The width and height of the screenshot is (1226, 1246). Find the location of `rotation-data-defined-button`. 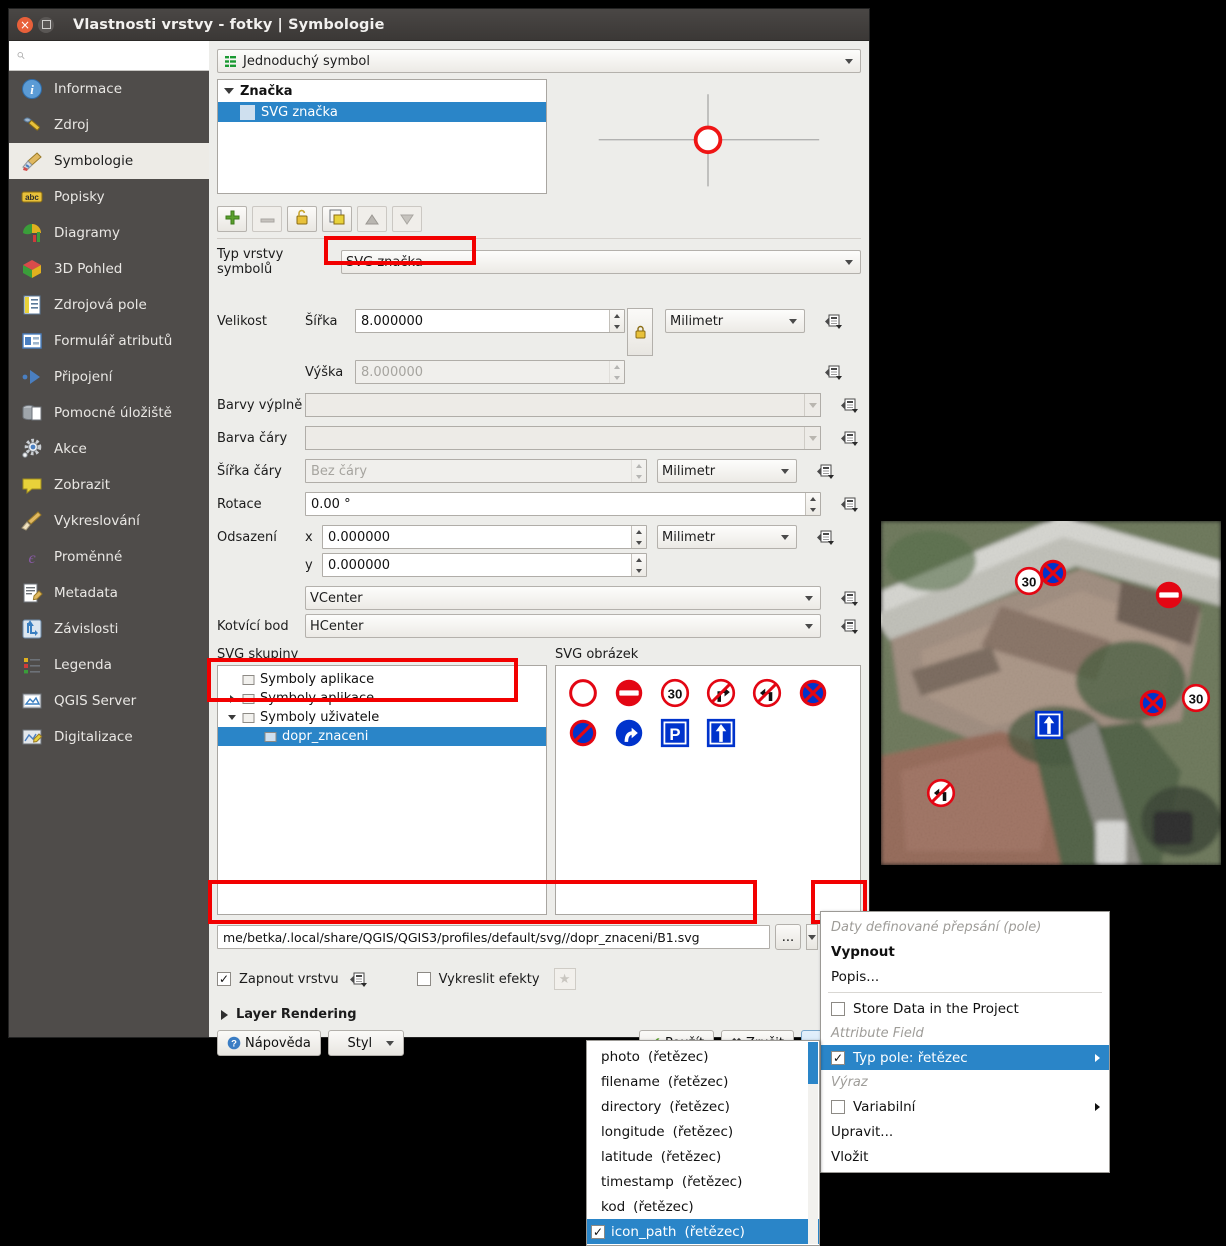

rotation-data-defined-button is located at coordinates (849, 504).